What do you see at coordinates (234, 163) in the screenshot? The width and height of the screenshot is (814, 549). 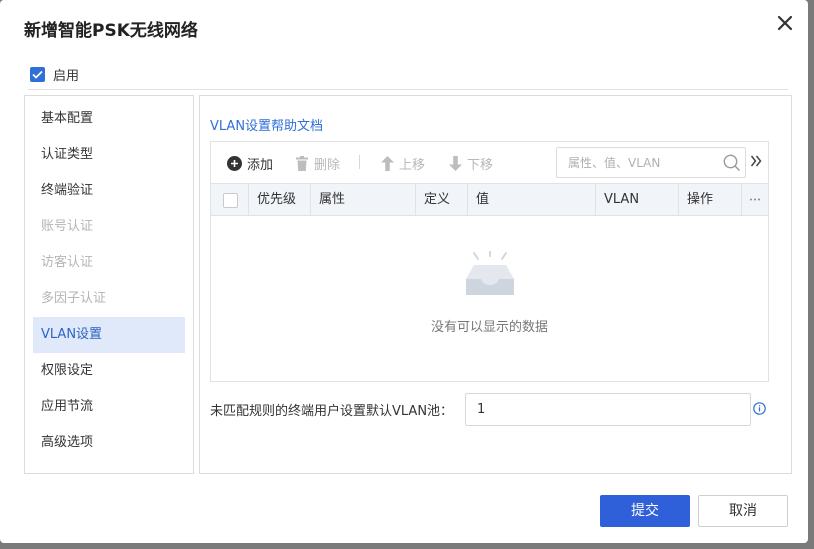 I see `plus-circle-icon` at bounding box center [234, 163].